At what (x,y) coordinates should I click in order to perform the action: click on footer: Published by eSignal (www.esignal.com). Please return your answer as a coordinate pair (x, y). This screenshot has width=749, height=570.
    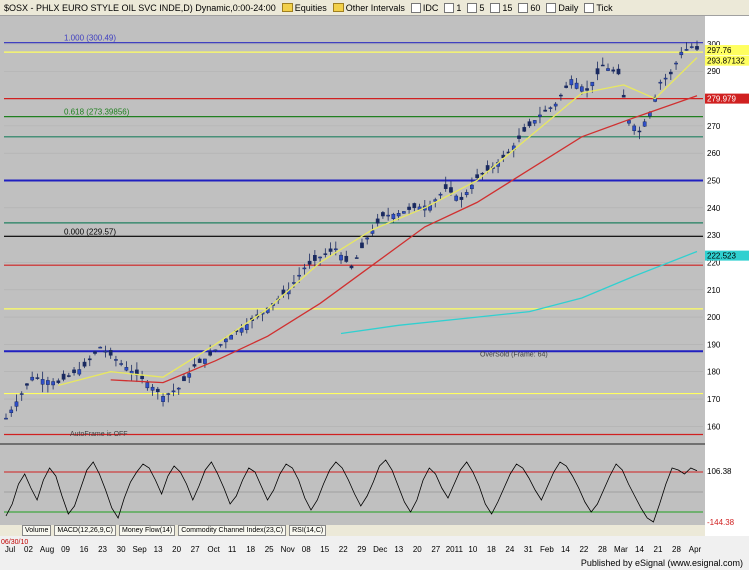
    Looking at the image, I should click on (374, 564).